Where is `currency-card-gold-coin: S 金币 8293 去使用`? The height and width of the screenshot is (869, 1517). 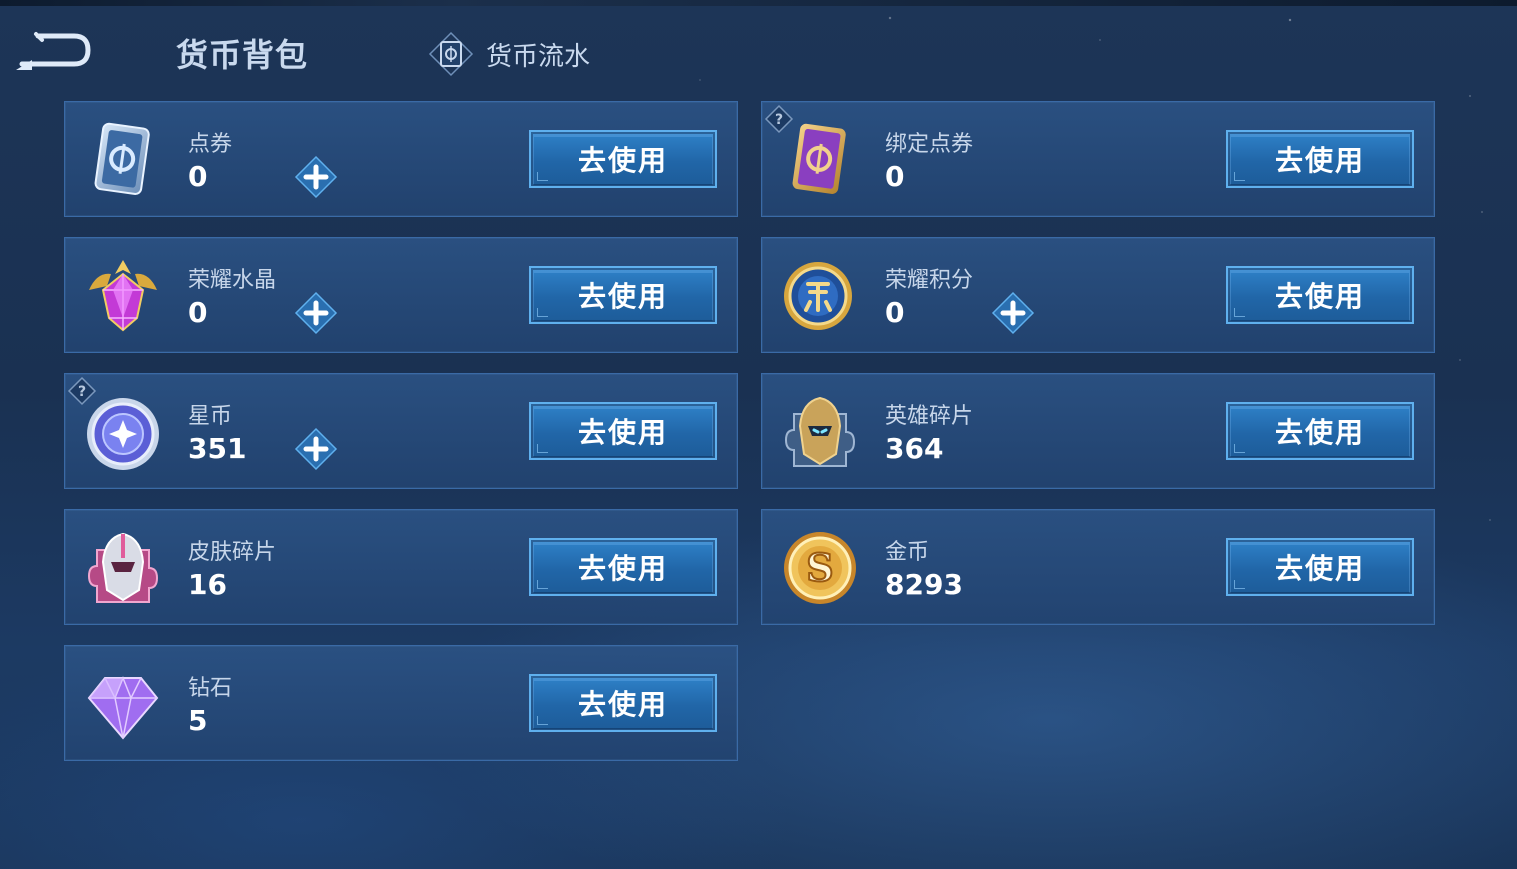
currency-card-gold-coin: S 金币 8293 去使用 is located at coordinates (1098, 567).